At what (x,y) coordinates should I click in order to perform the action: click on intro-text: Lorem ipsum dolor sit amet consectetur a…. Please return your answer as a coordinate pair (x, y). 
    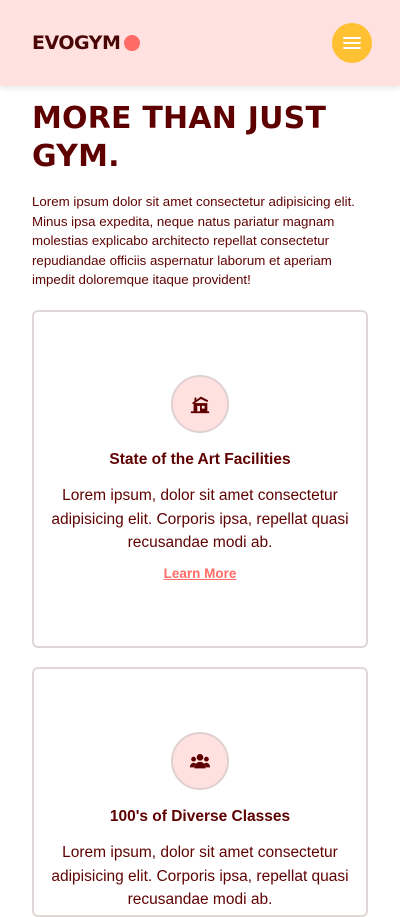
    Looking at the image, I should click on (193, 241).